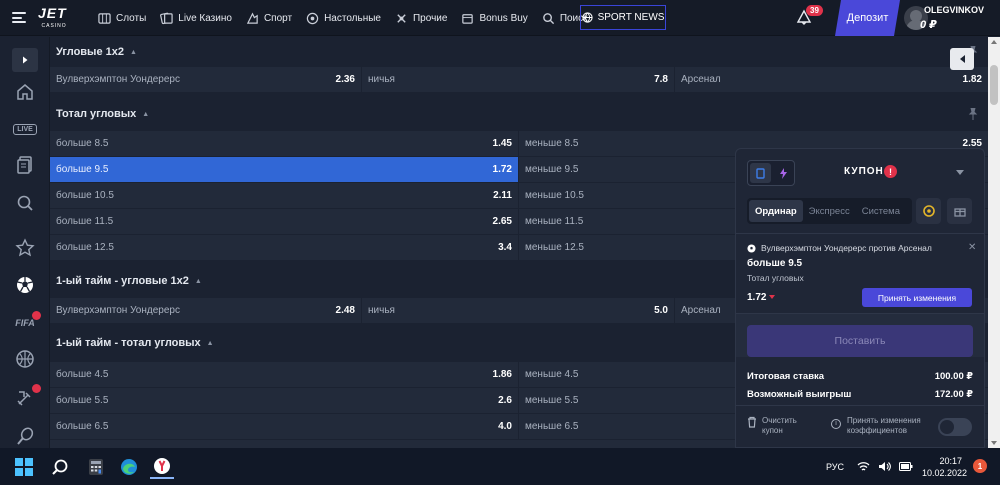 The height and width of the screenshot is (485, 1000). I want to click on globe-icon, so click(587, 17).